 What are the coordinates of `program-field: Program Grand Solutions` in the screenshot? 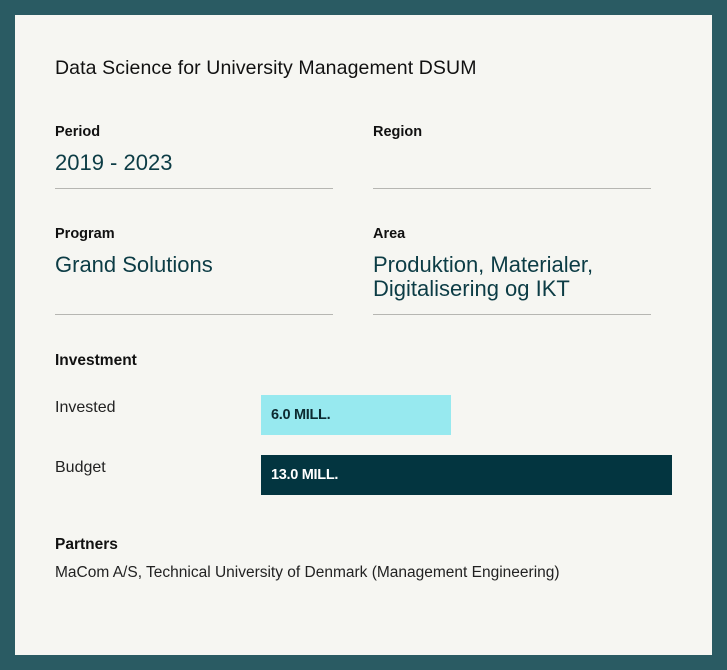 It's located at (194, 270).